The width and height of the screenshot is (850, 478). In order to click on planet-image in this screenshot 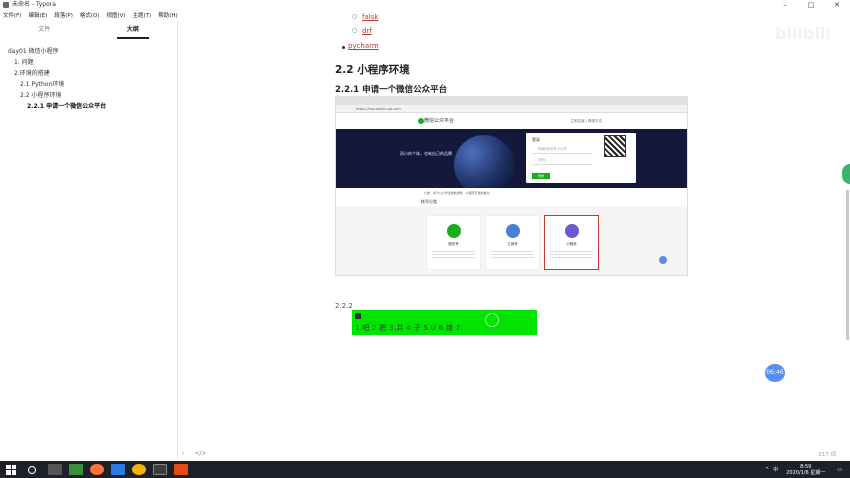, I will do `click(484, 161)`.